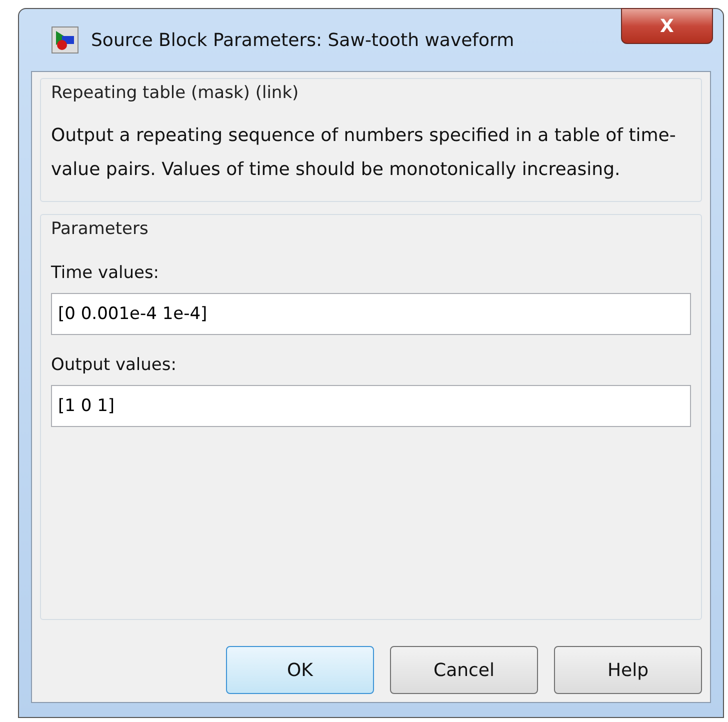 The image size is (728, 722). Describe the element at coordinates (65, 40) in the screenshot. I see `block-icon` at that location.